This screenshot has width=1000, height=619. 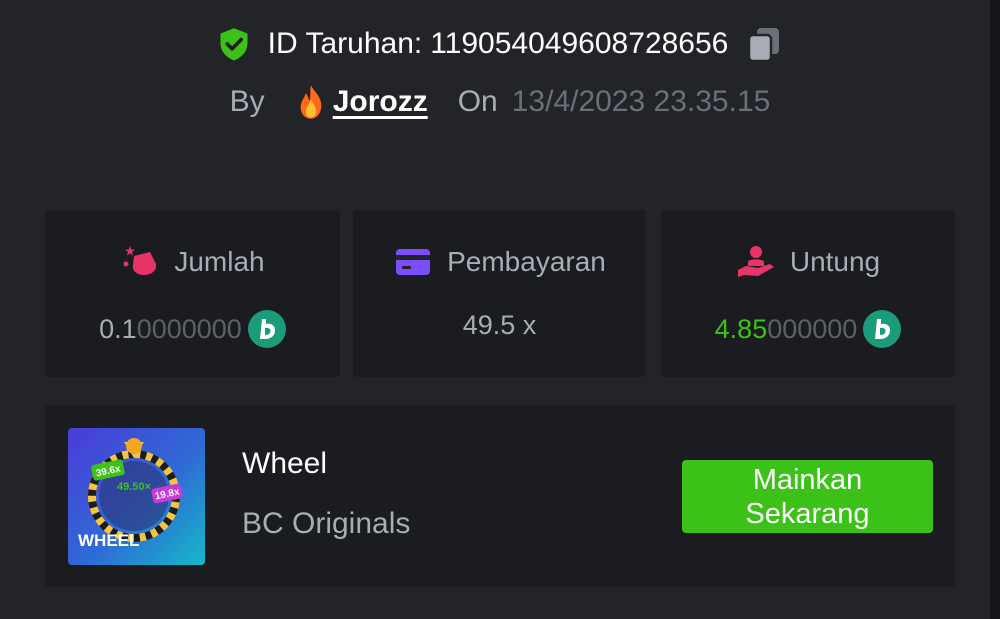 I want to click on wheel-thumbnail-image: 39.6x 49.50× 19.8x WHEEL, so click(x=136, y=496).